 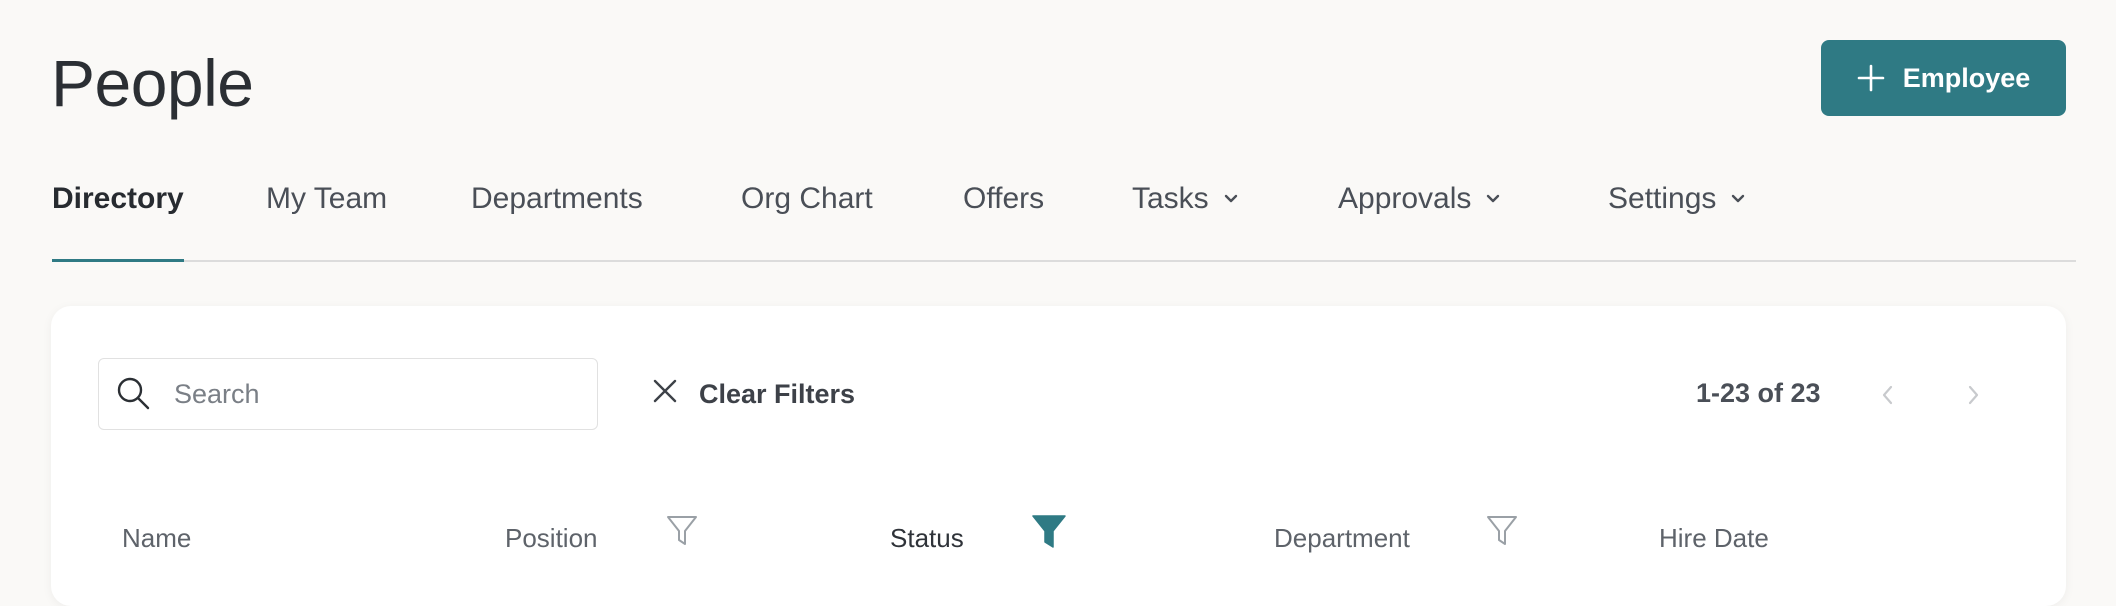 What do you see at coordinates (1888, 395) in the screenshot?
I see `chevron-left-icon` at bounding box center [1888, 395].